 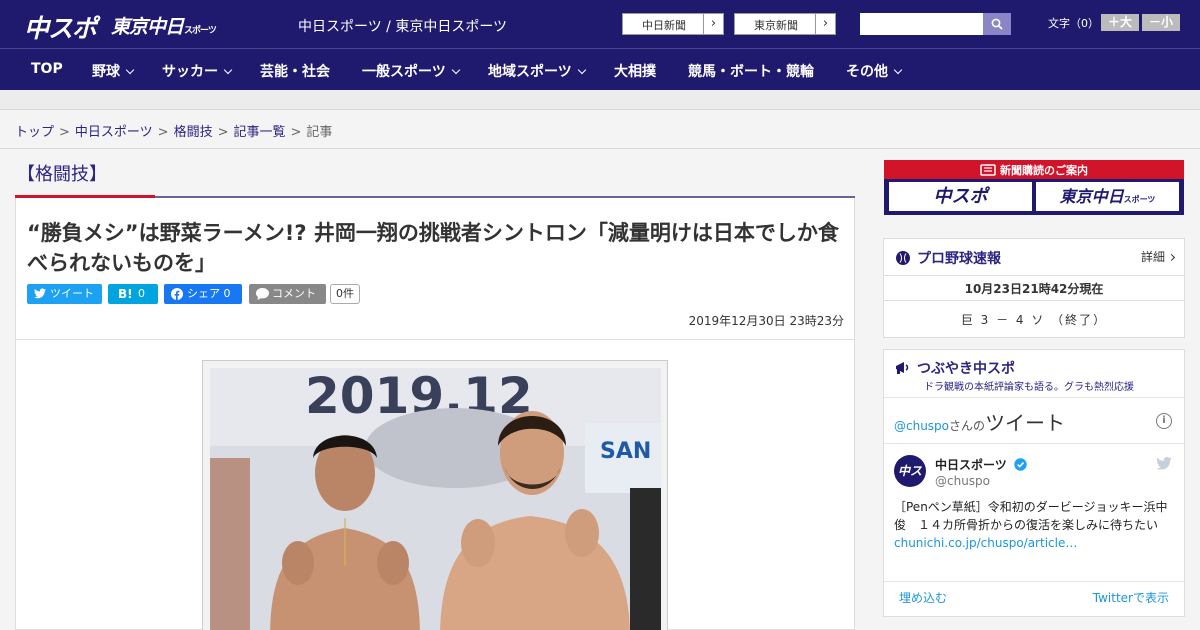 What do you see at coordinates (404, 72) in the screenshot?
I see `nav-label: 一般スポーツ` at bounding box center [404, 72].